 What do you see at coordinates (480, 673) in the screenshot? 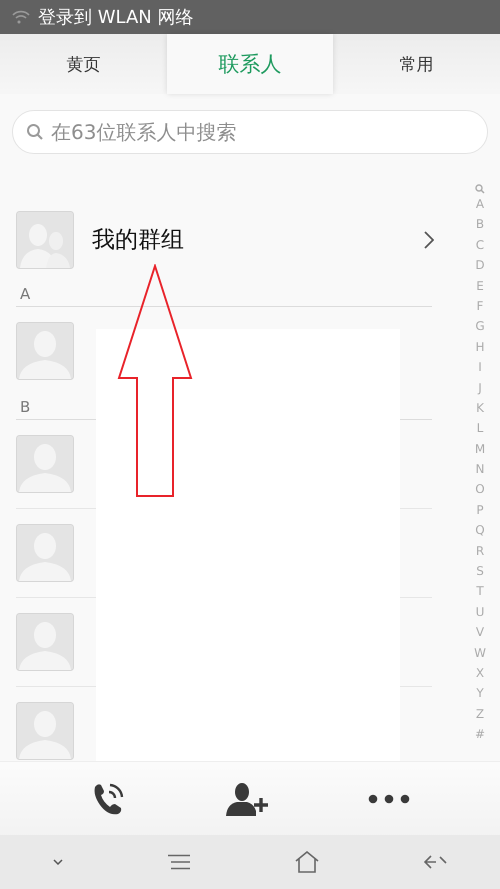
I see `index-letter: X` at bounding box center [480, 673].